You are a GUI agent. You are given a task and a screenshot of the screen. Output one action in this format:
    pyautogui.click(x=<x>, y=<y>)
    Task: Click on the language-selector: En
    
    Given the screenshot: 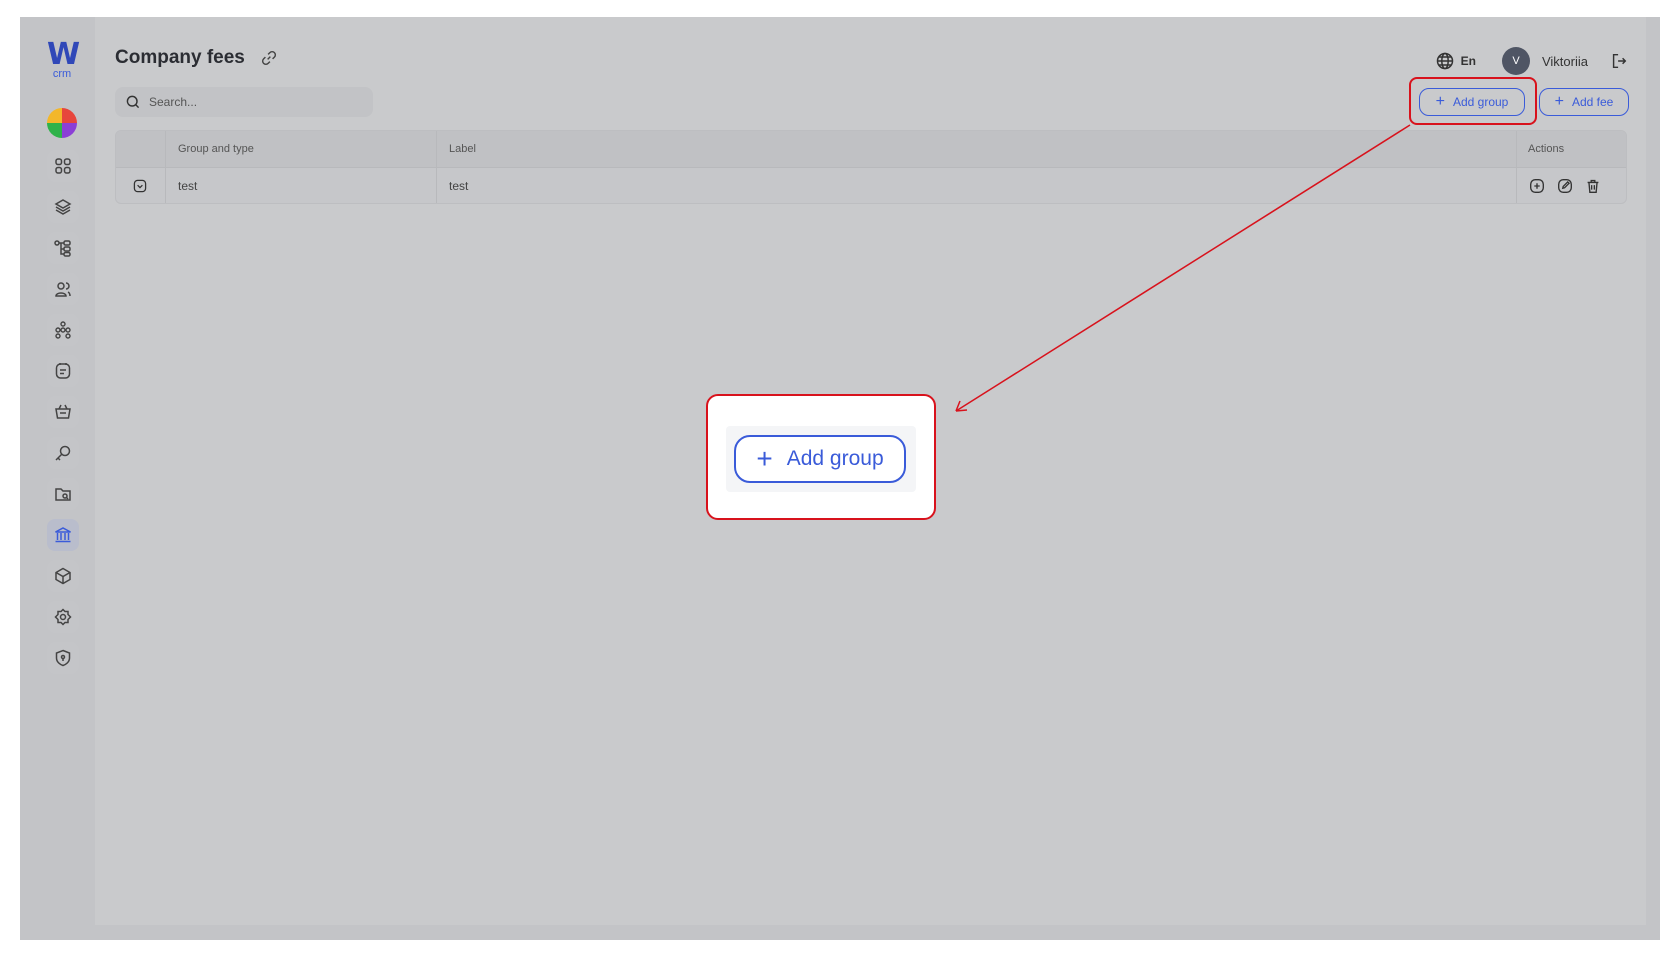 What is the action you would take?
    pyautogui.click(x=1468, y=61)
    